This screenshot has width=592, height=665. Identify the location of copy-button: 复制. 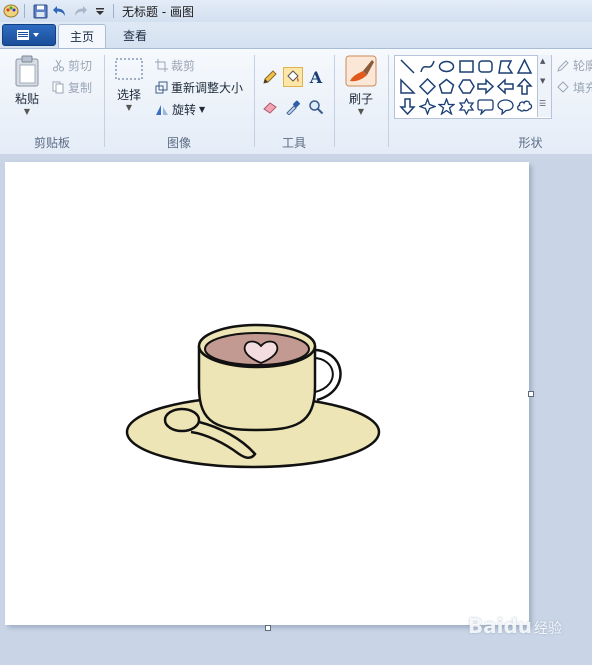
(72, 87).